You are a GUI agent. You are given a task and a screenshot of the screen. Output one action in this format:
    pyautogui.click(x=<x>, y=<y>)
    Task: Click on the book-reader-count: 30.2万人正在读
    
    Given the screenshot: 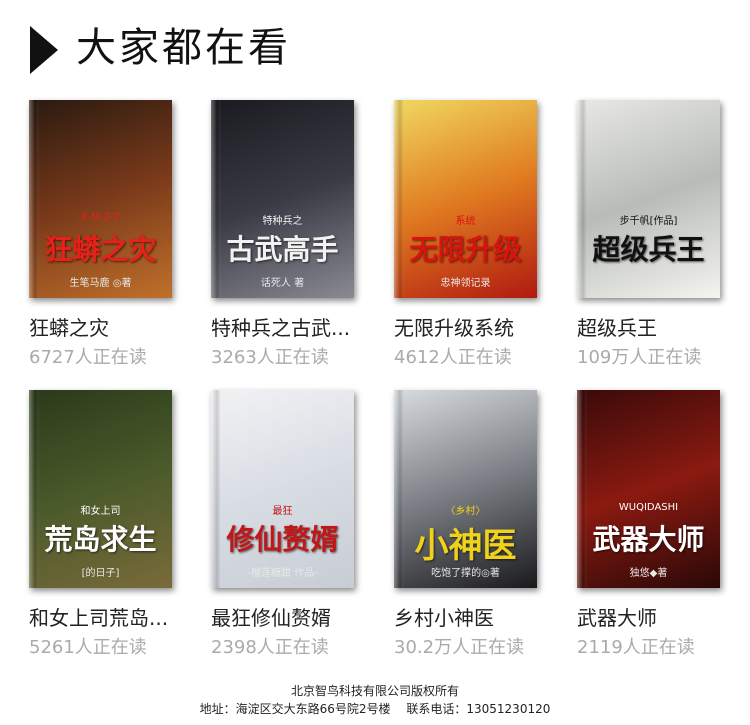 What is the action you would take?
    pyautogui.click(x=459, y=647)
    